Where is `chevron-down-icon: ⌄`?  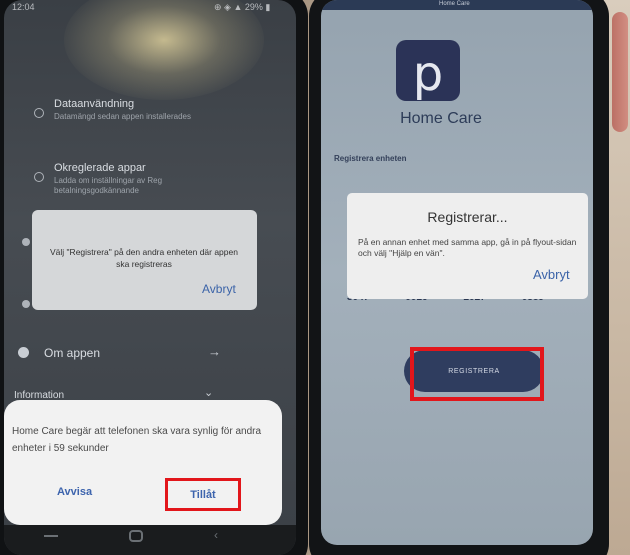
chevron-down-icon: ⌄ is located at coordinates (209, 393).